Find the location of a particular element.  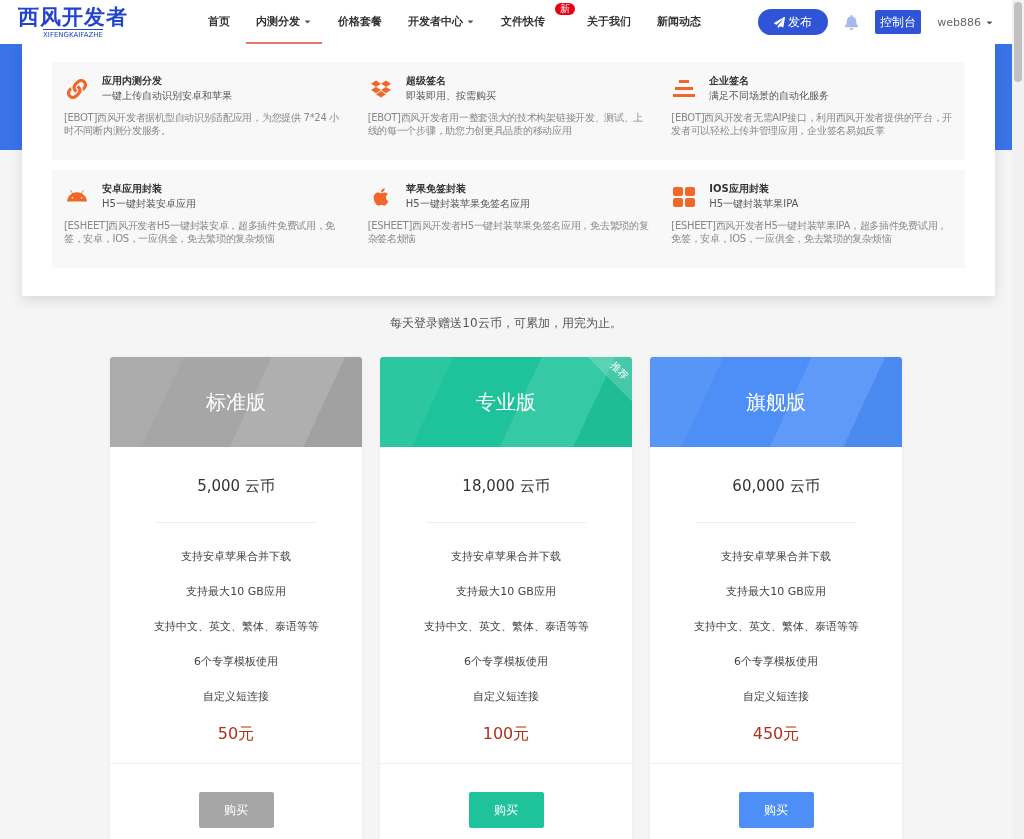

plan-price: 50元 is located at coordinates (236, 734).